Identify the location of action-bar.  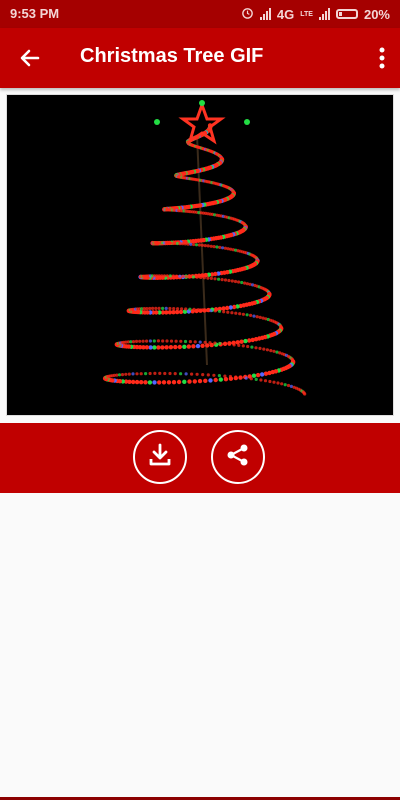
(200, 458).